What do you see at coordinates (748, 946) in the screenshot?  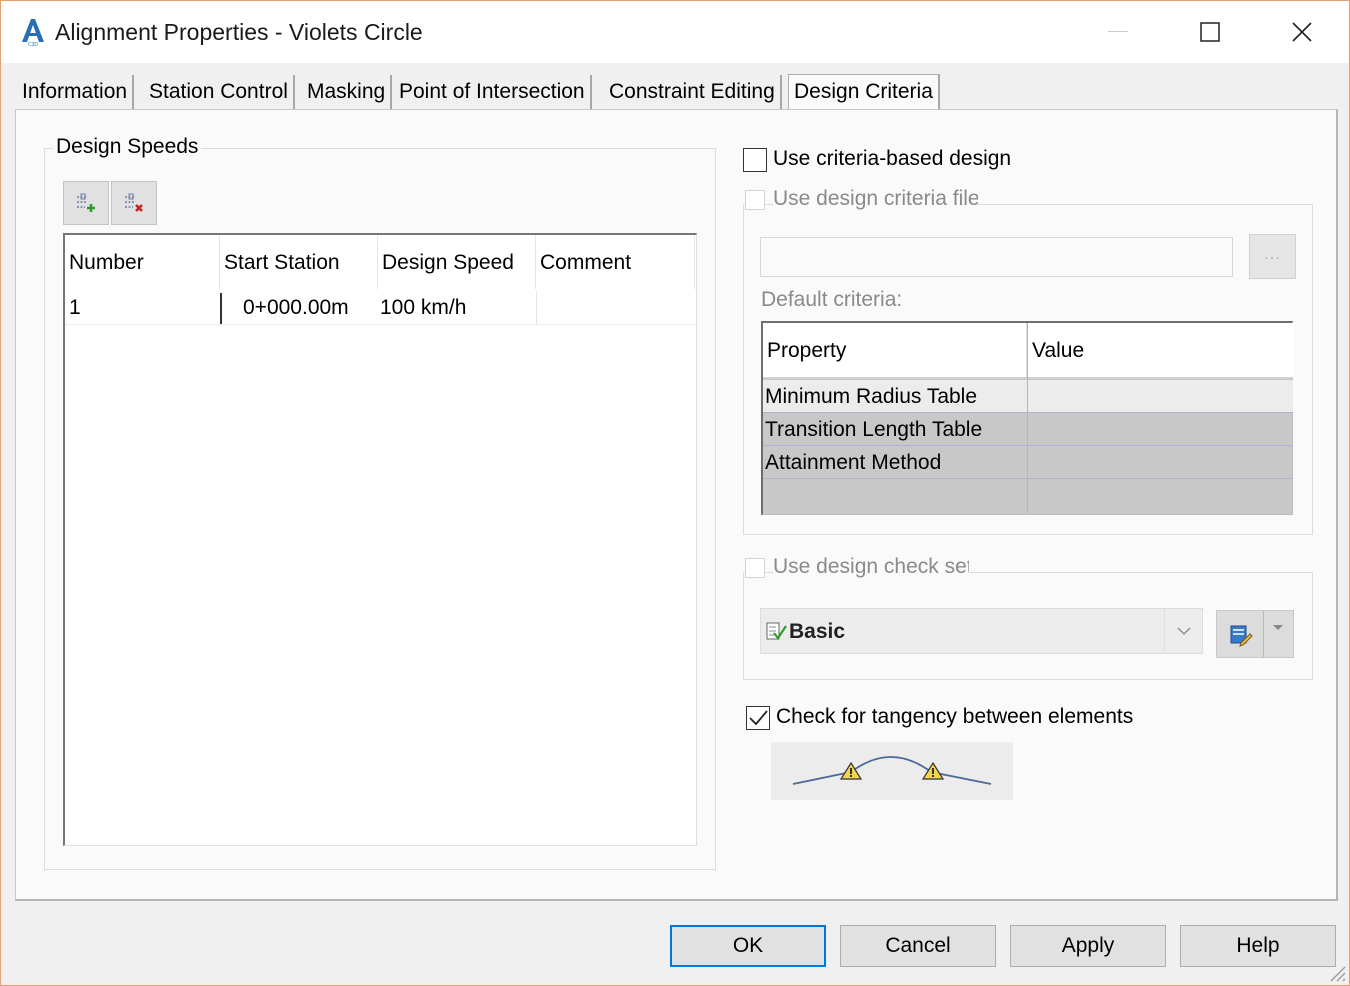 I see `ok-button: OK` at bounding box center [748, 946].